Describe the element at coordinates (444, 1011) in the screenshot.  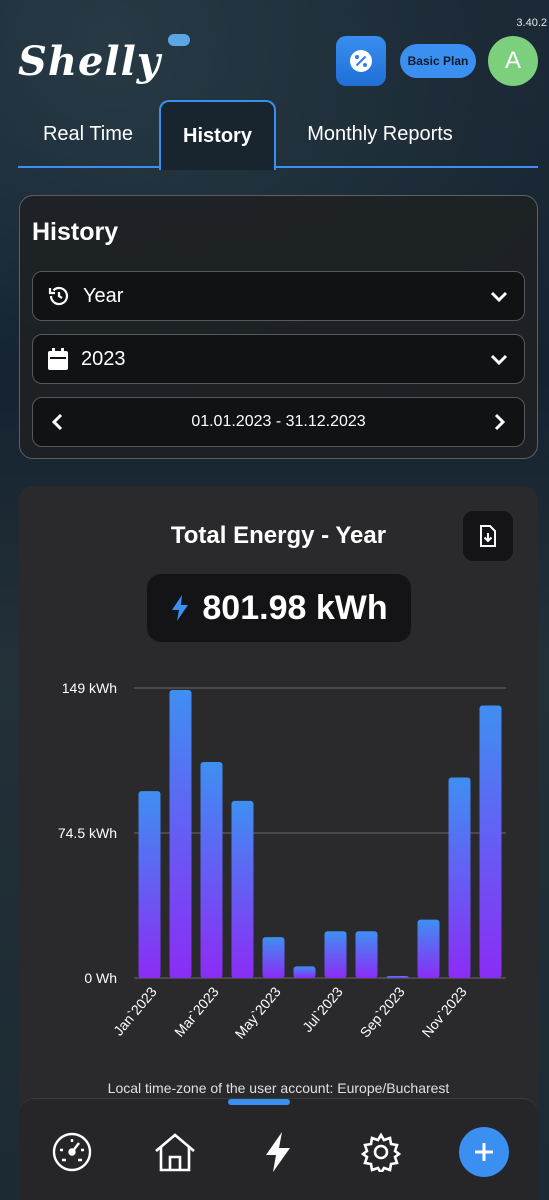
I see `x-tick-label: Nov`2023` at that location.